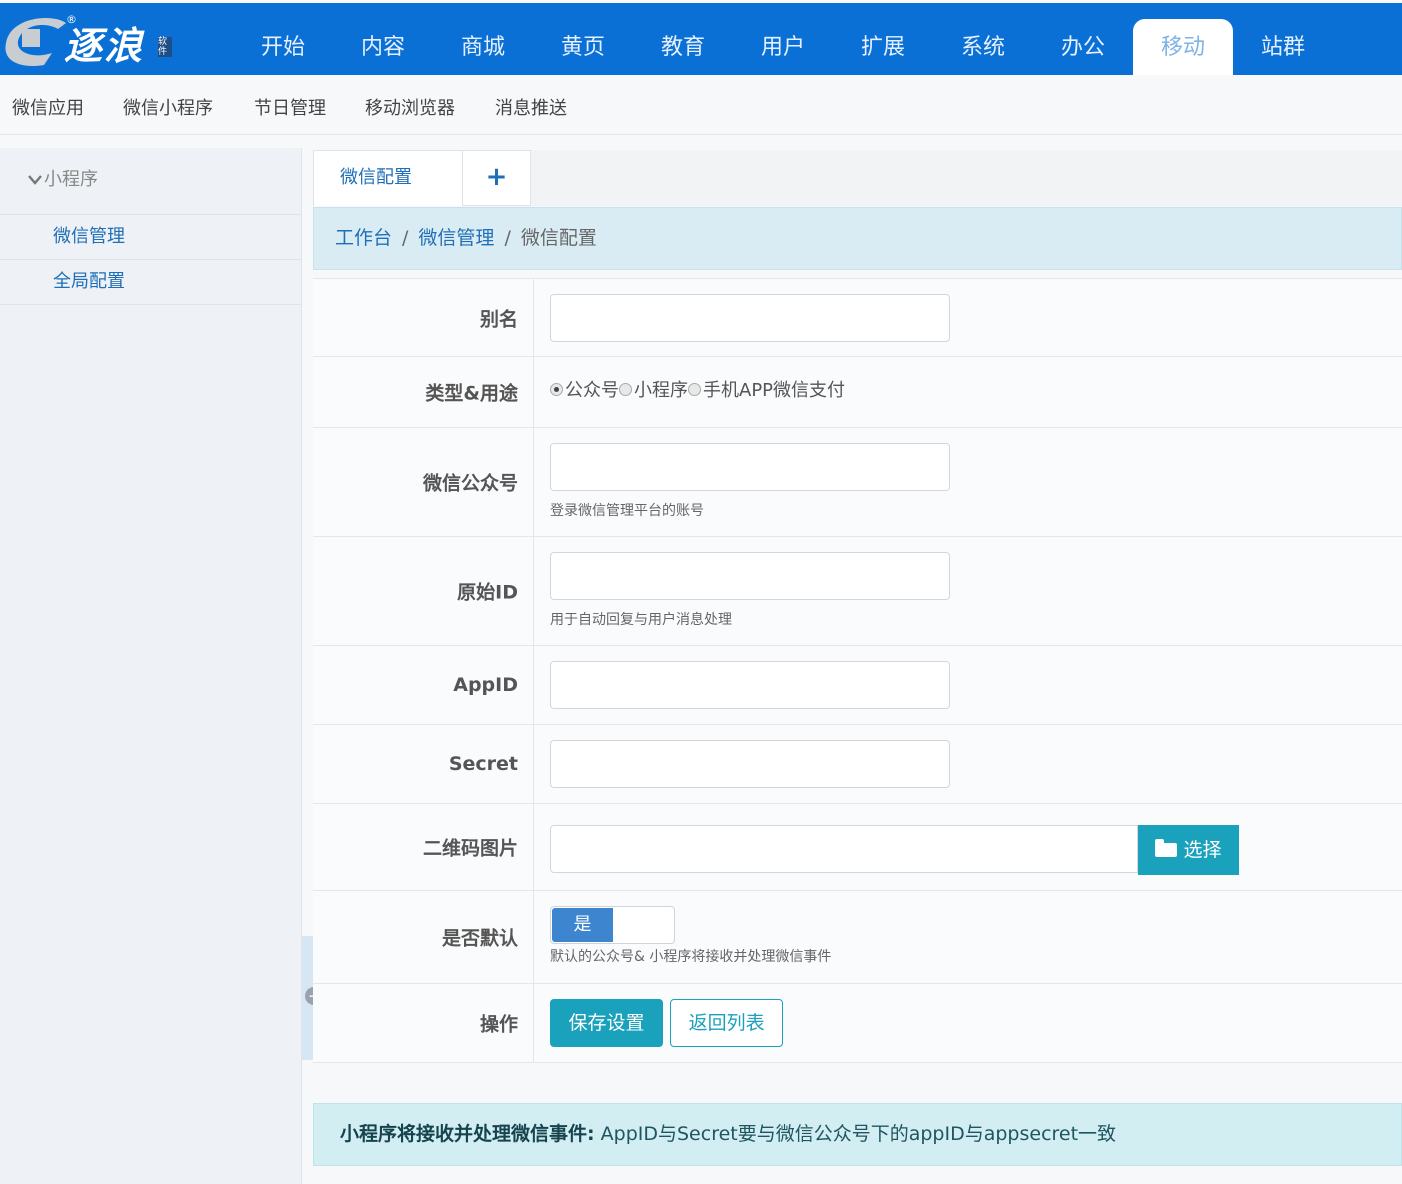 The height and width of the screenshot is (1184, 1402). What do you see at coordinates (467, 1134) in the screenshot?
I see `alert-strong: 小程序将接收并处理微信事件:` at bounding box center [467, 1134].